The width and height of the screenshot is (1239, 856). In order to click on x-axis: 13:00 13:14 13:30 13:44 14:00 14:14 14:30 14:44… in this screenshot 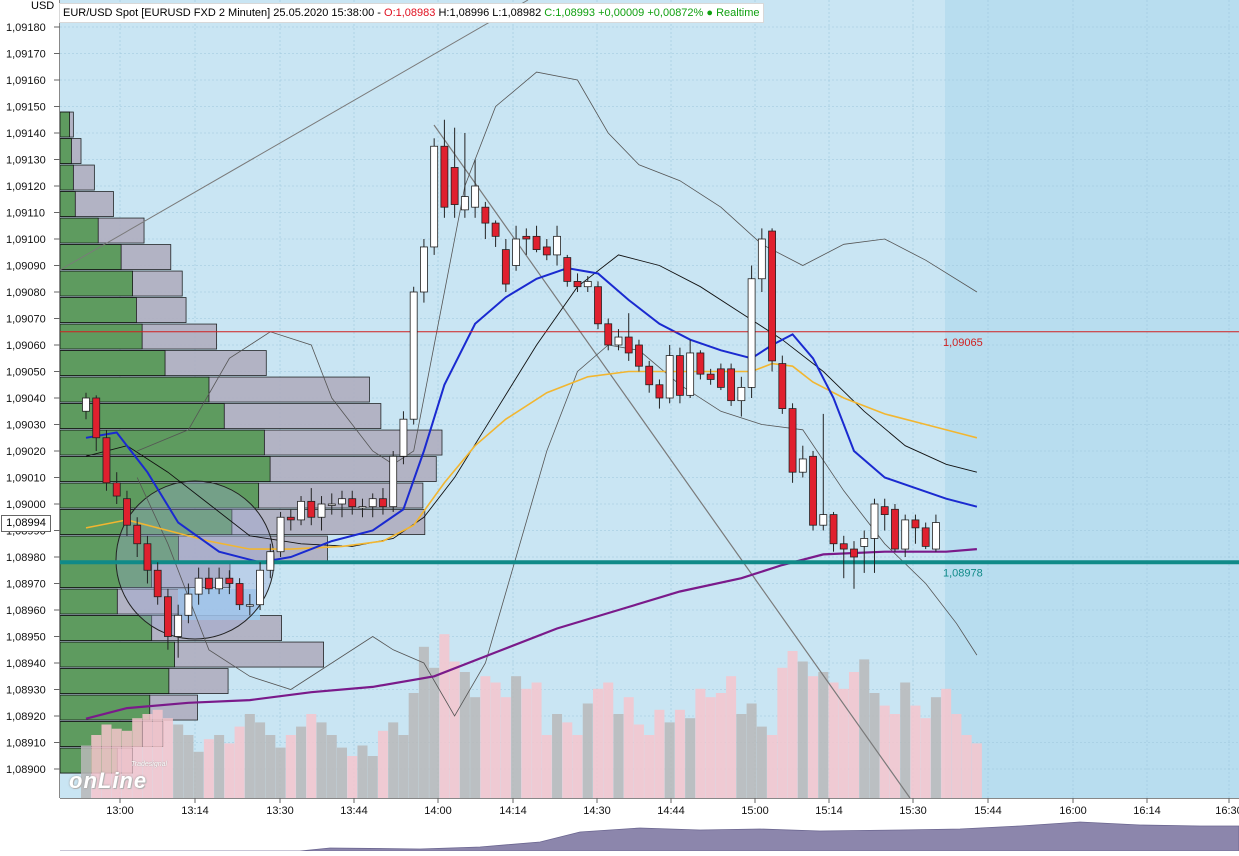, I will do `click(619, 809)`.